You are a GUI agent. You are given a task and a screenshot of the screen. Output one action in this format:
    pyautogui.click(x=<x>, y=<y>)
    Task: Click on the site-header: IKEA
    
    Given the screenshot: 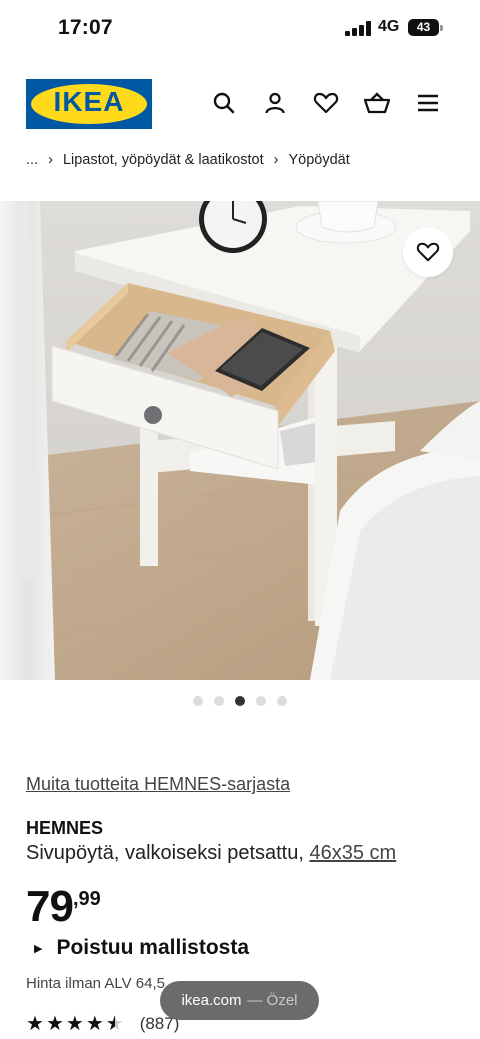 What is the action you would take?
    pyautogui.click(x=240, y=103)
    